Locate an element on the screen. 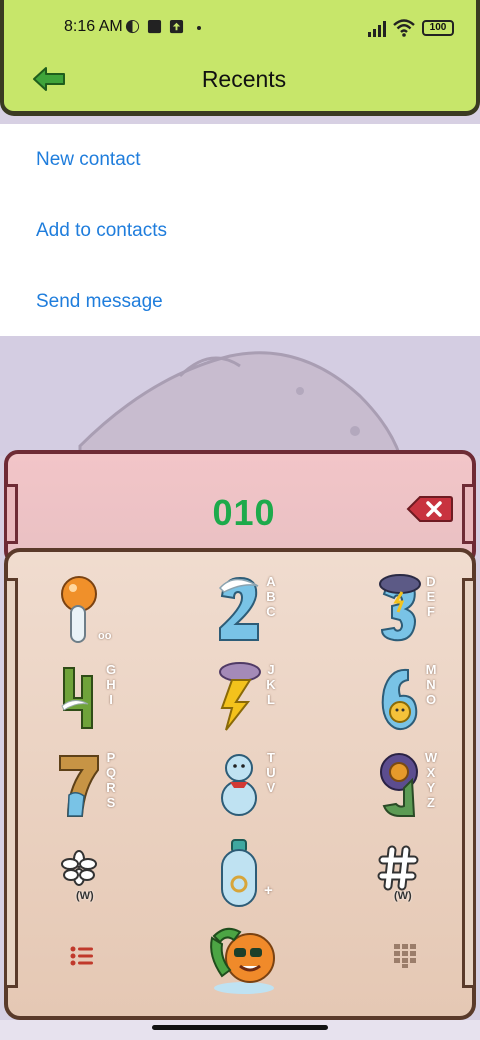  key-5: JKL is located at coordinates (243, 702).